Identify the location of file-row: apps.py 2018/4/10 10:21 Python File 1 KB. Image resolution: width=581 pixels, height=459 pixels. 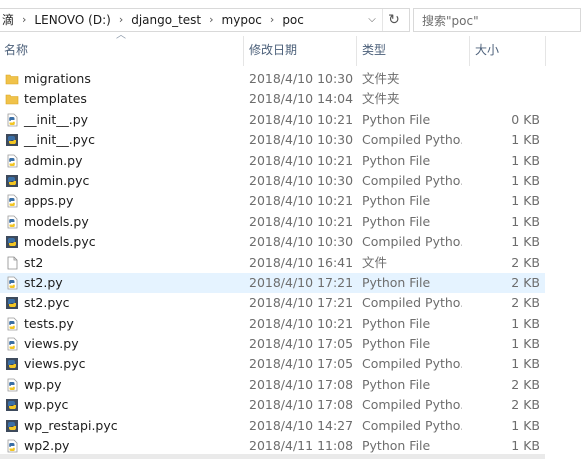
(272, 201).